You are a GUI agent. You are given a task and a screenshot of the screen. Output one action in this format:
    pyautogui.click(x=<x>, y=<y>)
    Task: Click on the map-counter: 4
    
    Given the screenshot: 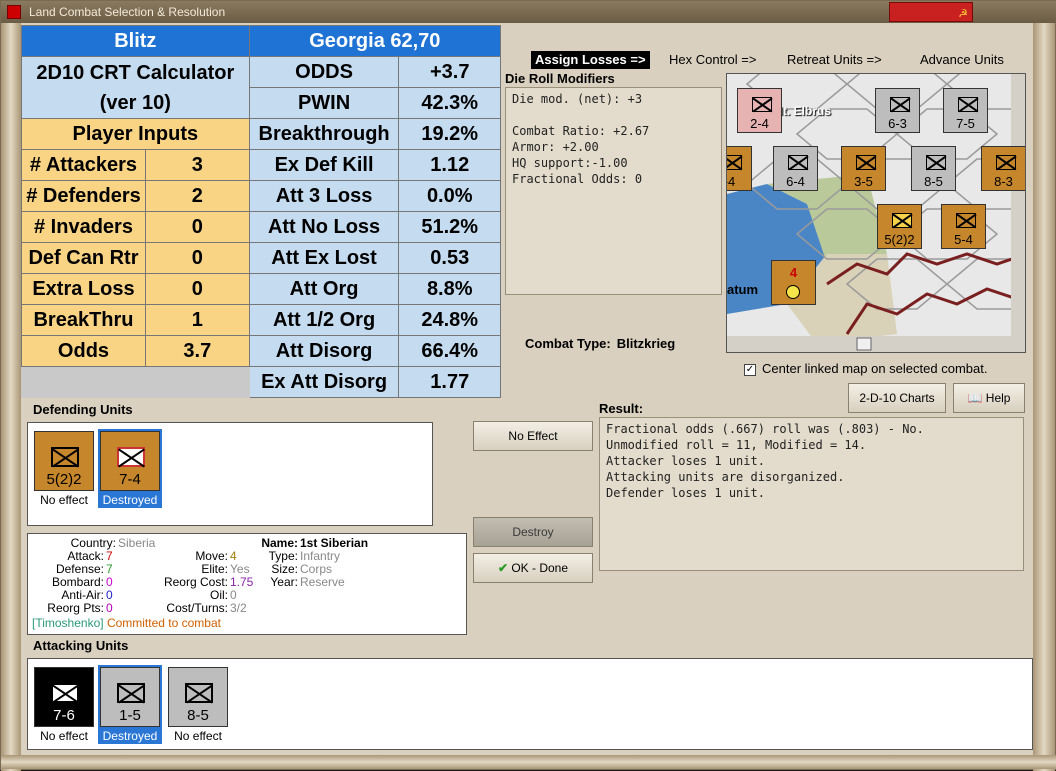 What is the action you would take?
    pyautogui.click(x=793, y=282)
    